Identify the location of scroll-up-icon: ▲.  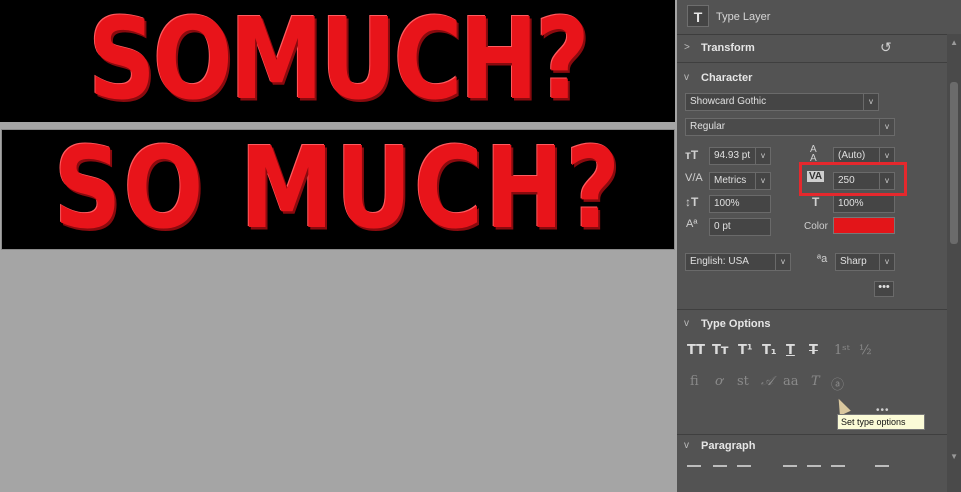
(954, 42).